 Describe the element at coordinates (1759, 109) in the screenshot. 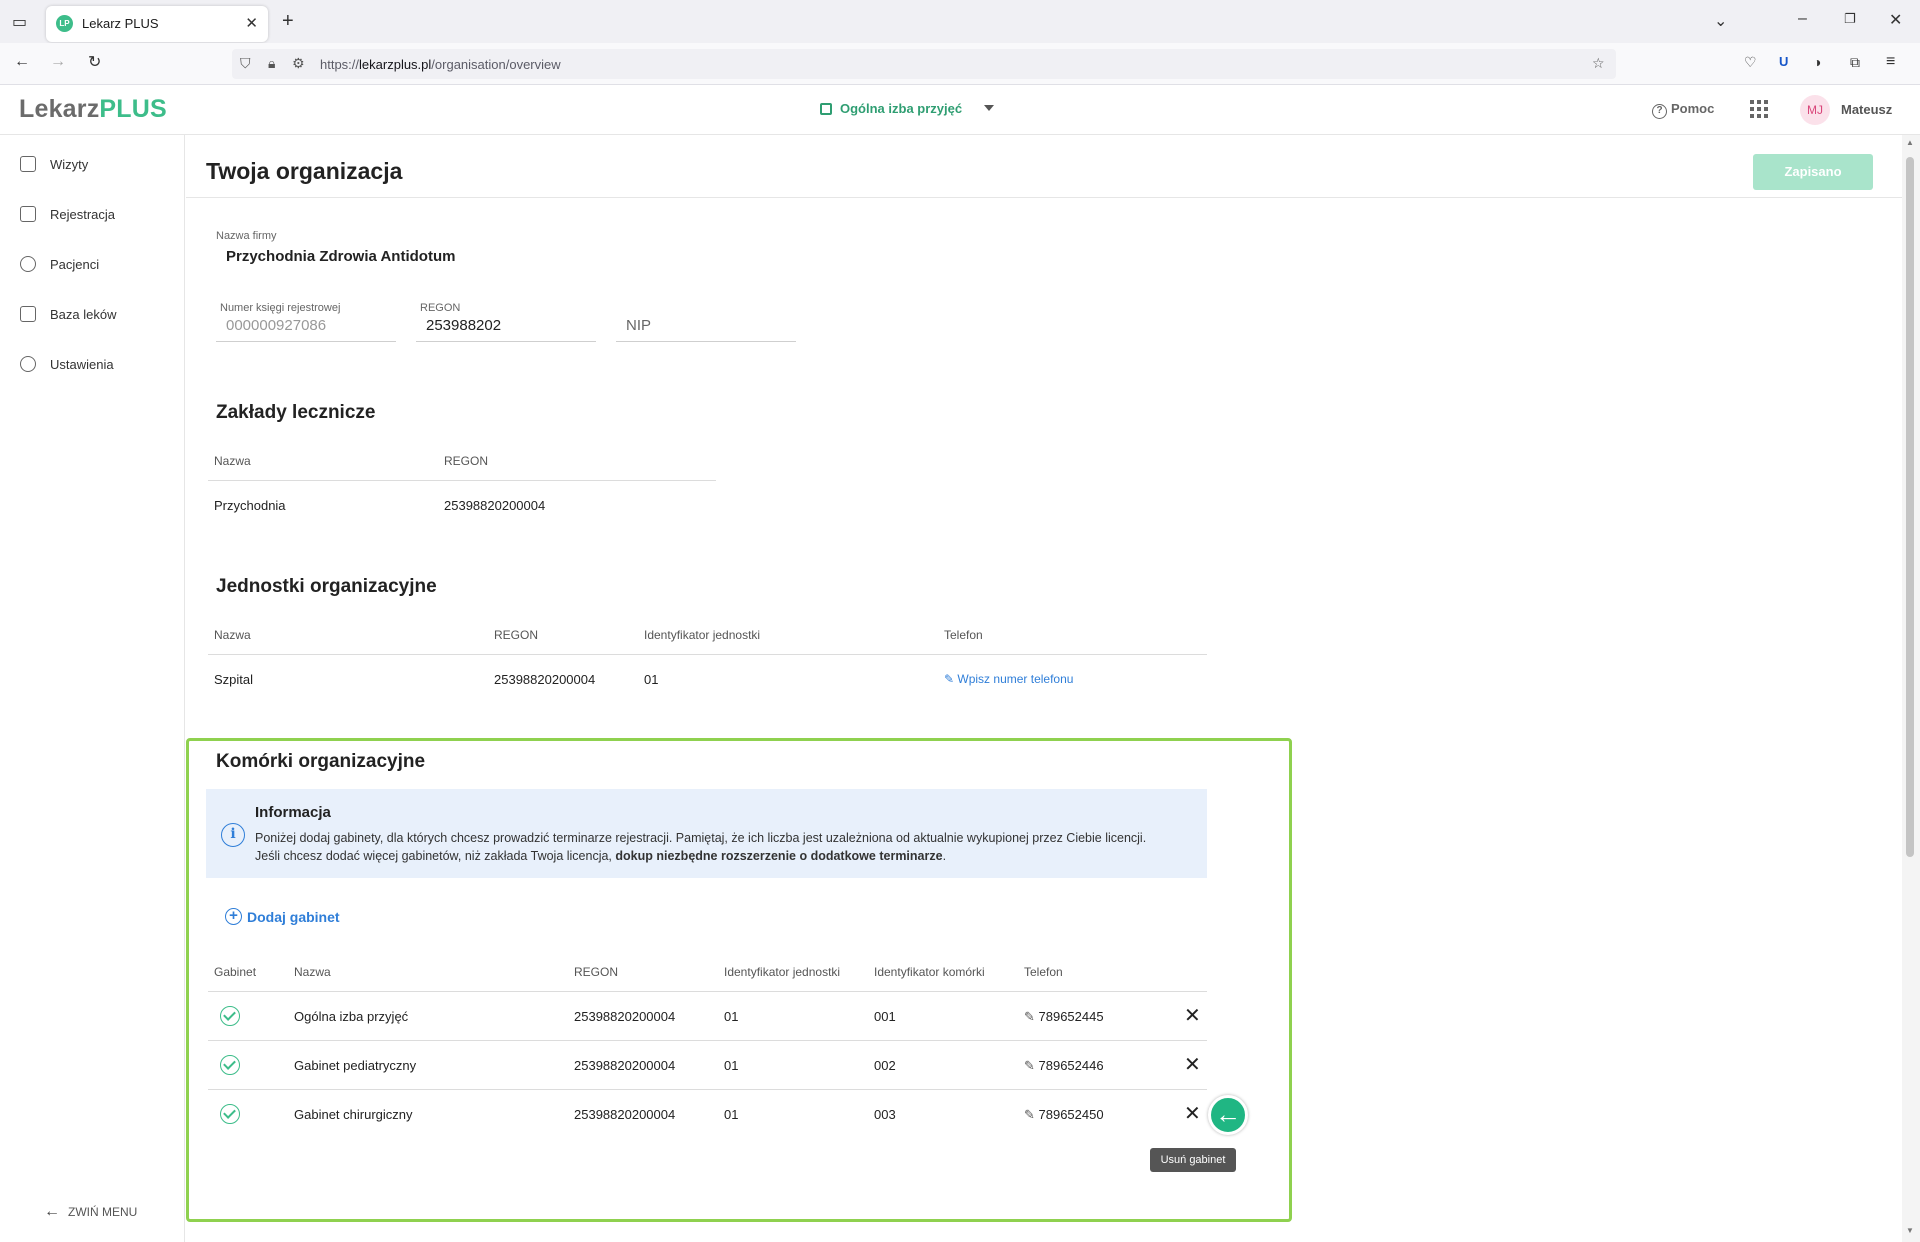

I see `apps-grid-icon` at that location.